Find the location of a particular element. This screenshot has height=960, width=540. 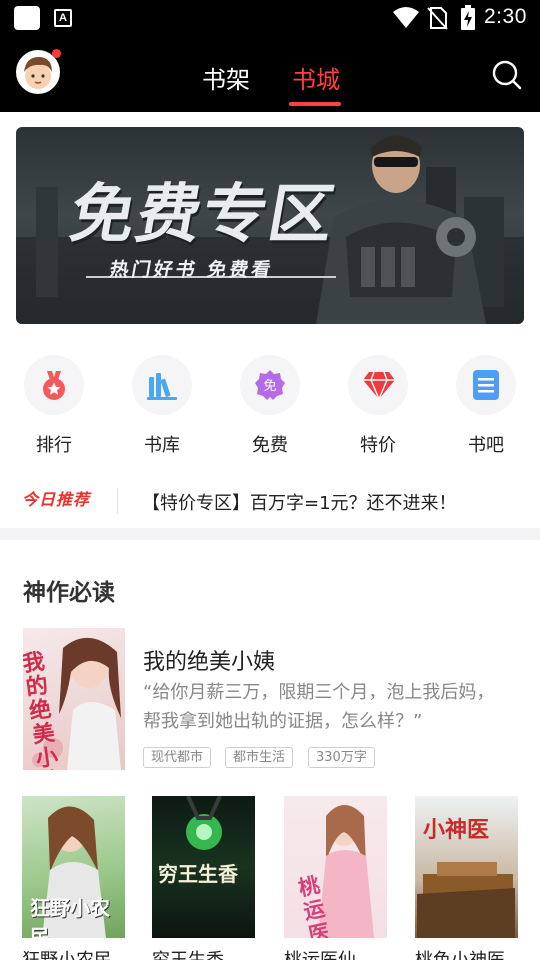

section-title: 神作必读 is located at coordinates (69, 593).